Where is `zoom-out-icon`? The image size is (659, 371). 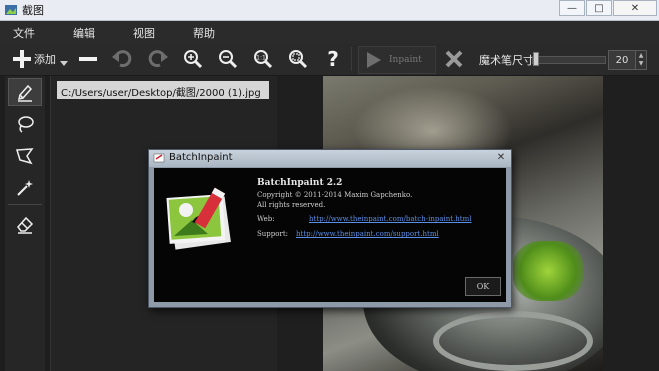 zoom-out-icon is located at coordinates (228, 59).